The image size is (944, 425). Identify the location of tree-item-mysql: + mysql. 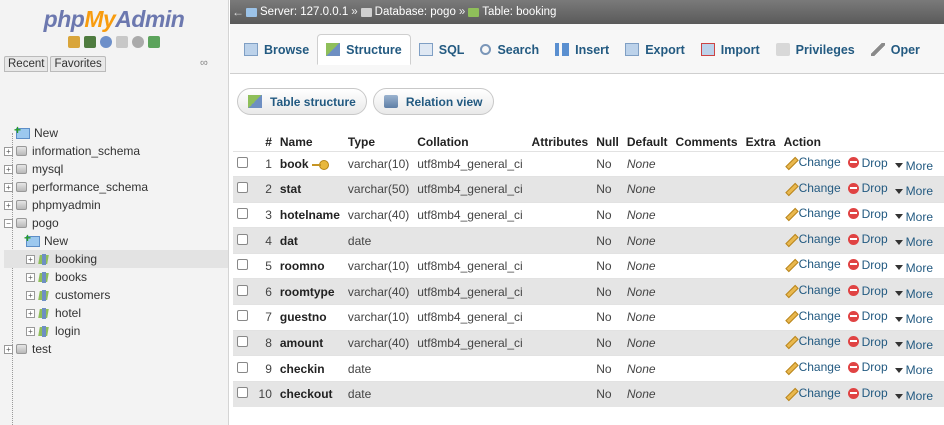
(116, 169).